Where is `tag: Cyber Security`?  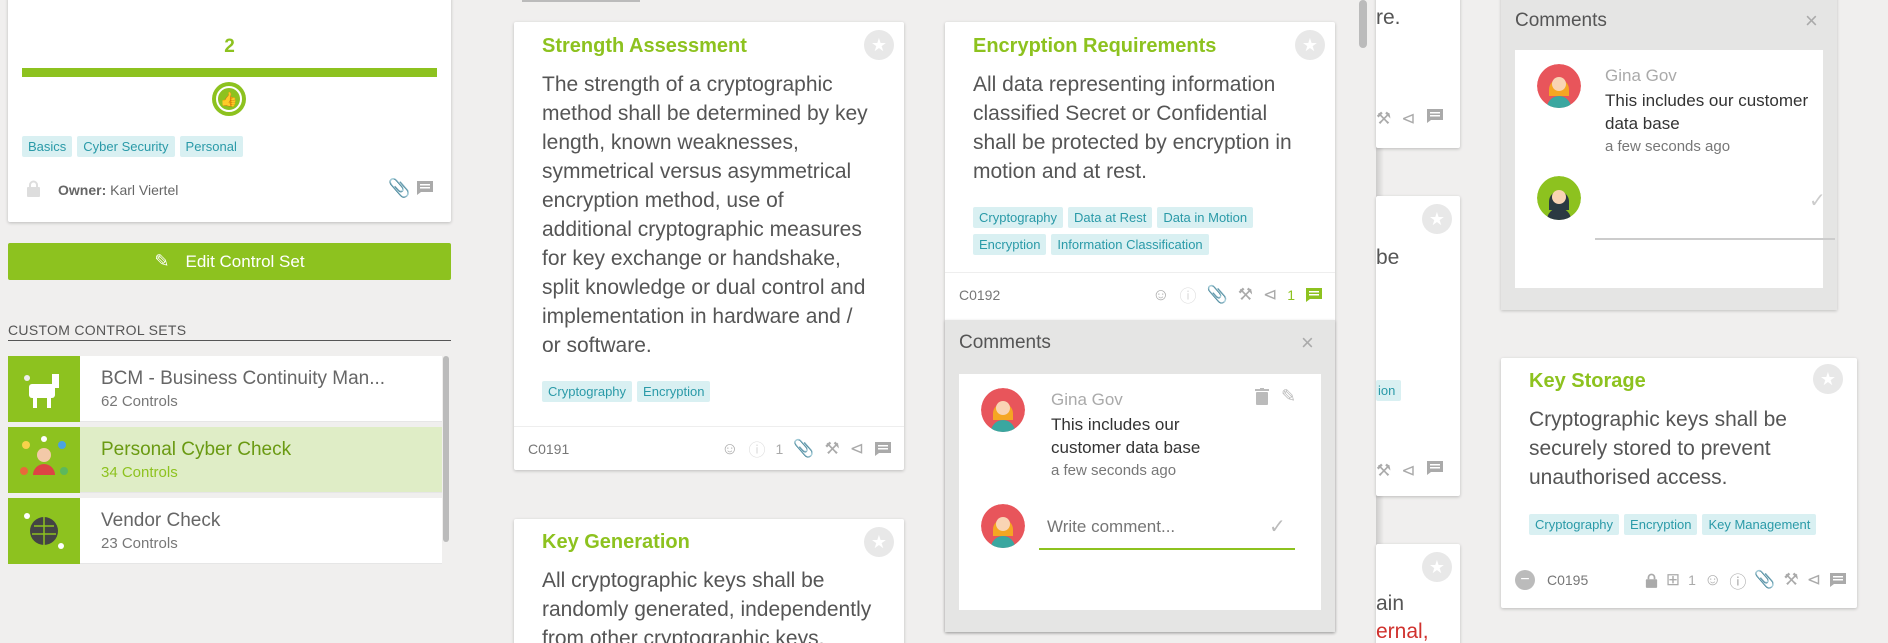
tag: Cyber Security is located at coordinates (126, 146).